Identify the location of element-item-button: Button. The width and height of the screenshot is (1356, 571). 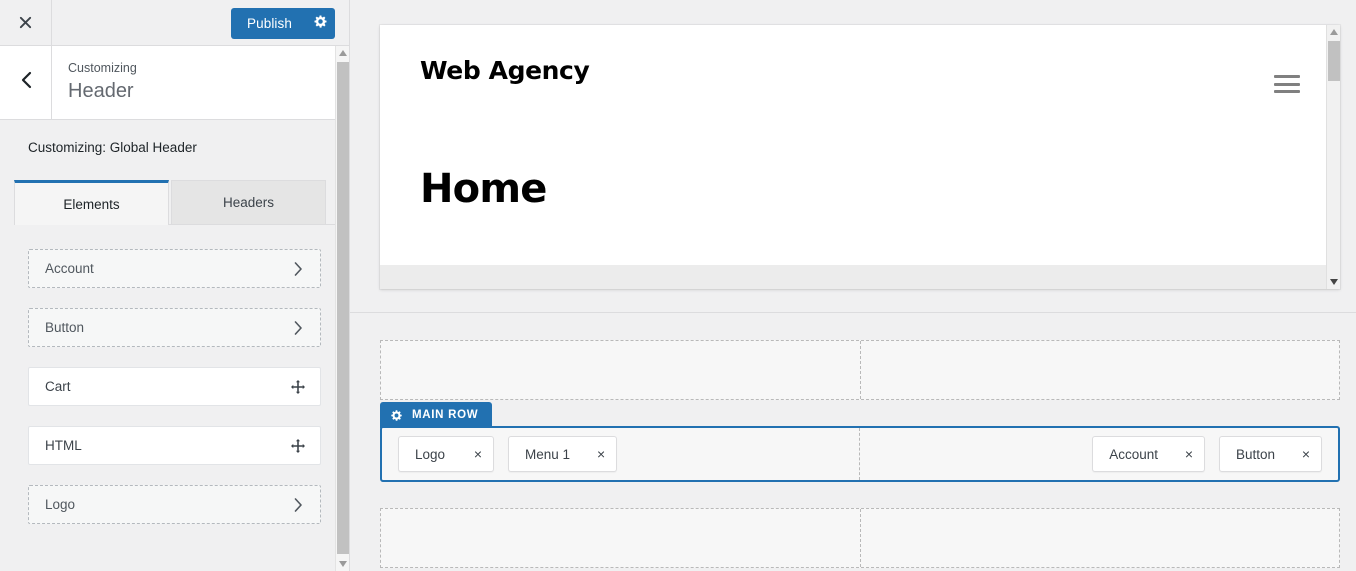
(174, 327).